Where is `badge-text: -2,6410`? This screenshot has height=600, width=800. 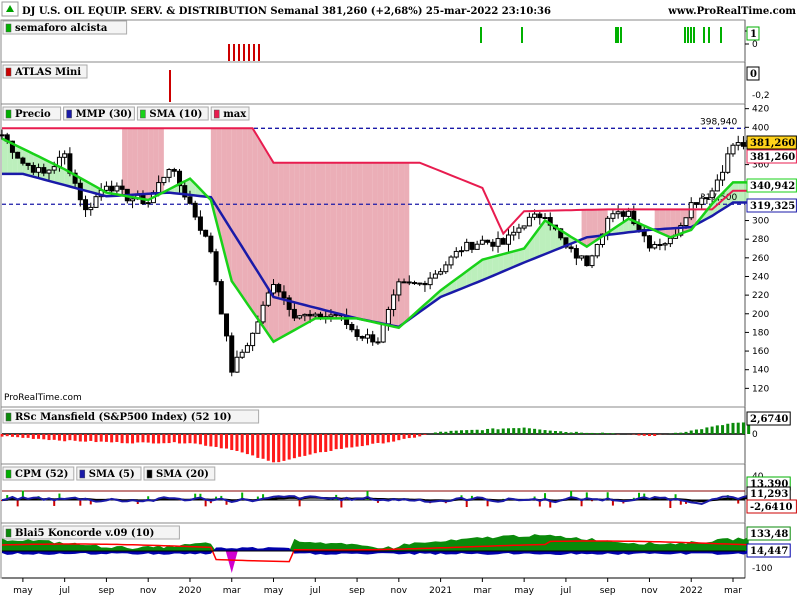
badge-text: -2,6410 is located at coordinates (771, 507).